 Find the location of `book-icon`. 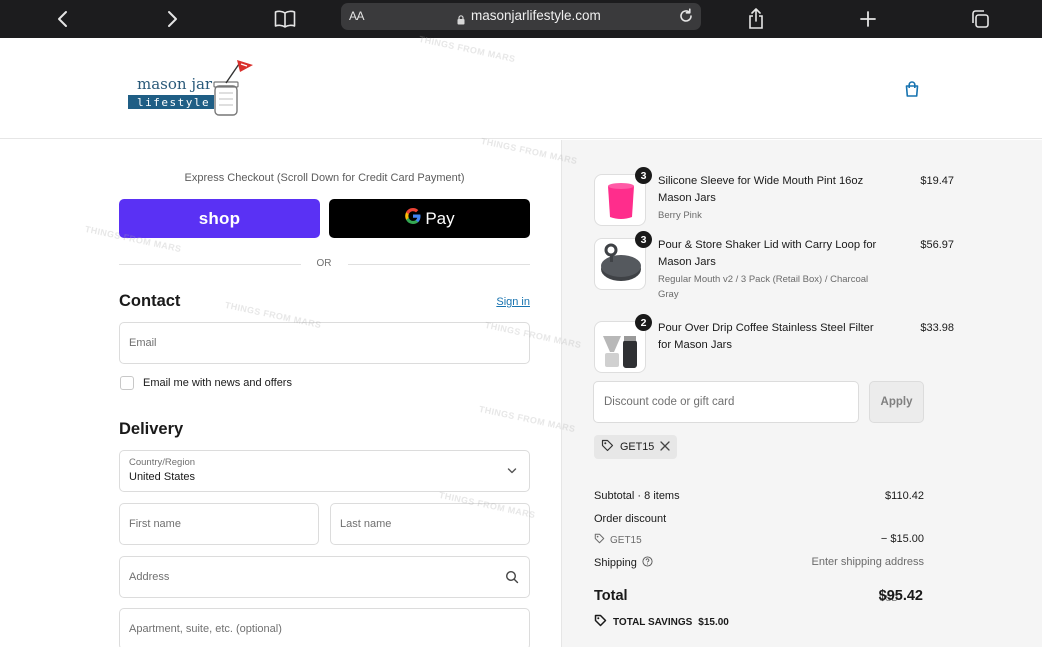

book-icon is located at coordinates (285, 19).